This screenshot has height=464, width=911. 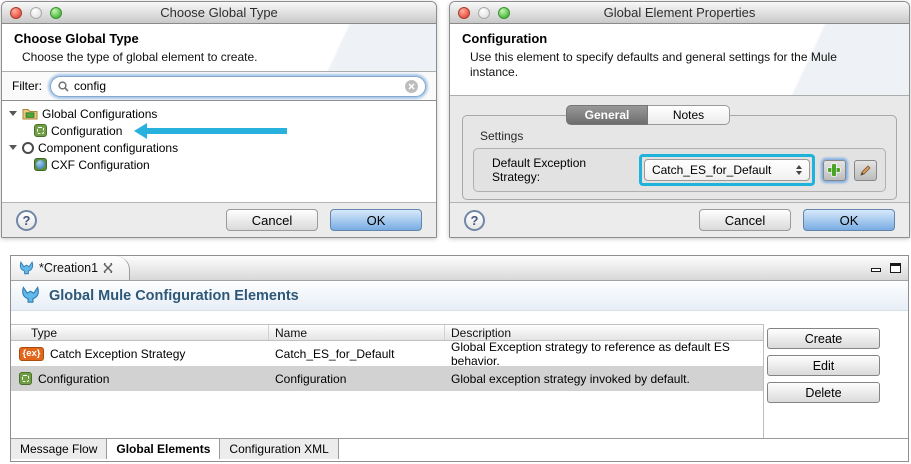 I want to click on plus-icon, so click(x=834, y=170).